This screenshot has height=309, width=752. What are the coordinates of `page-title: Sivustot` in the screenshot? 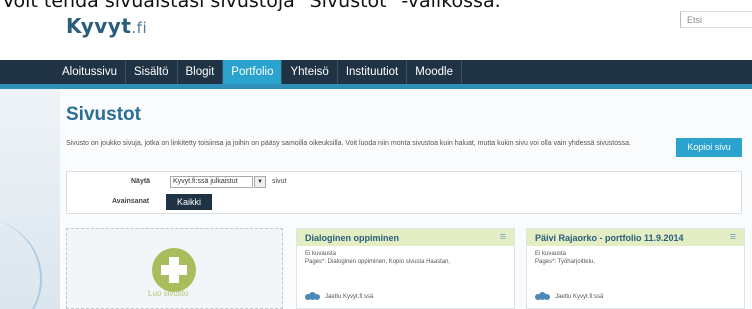 It's located at (103, 114).